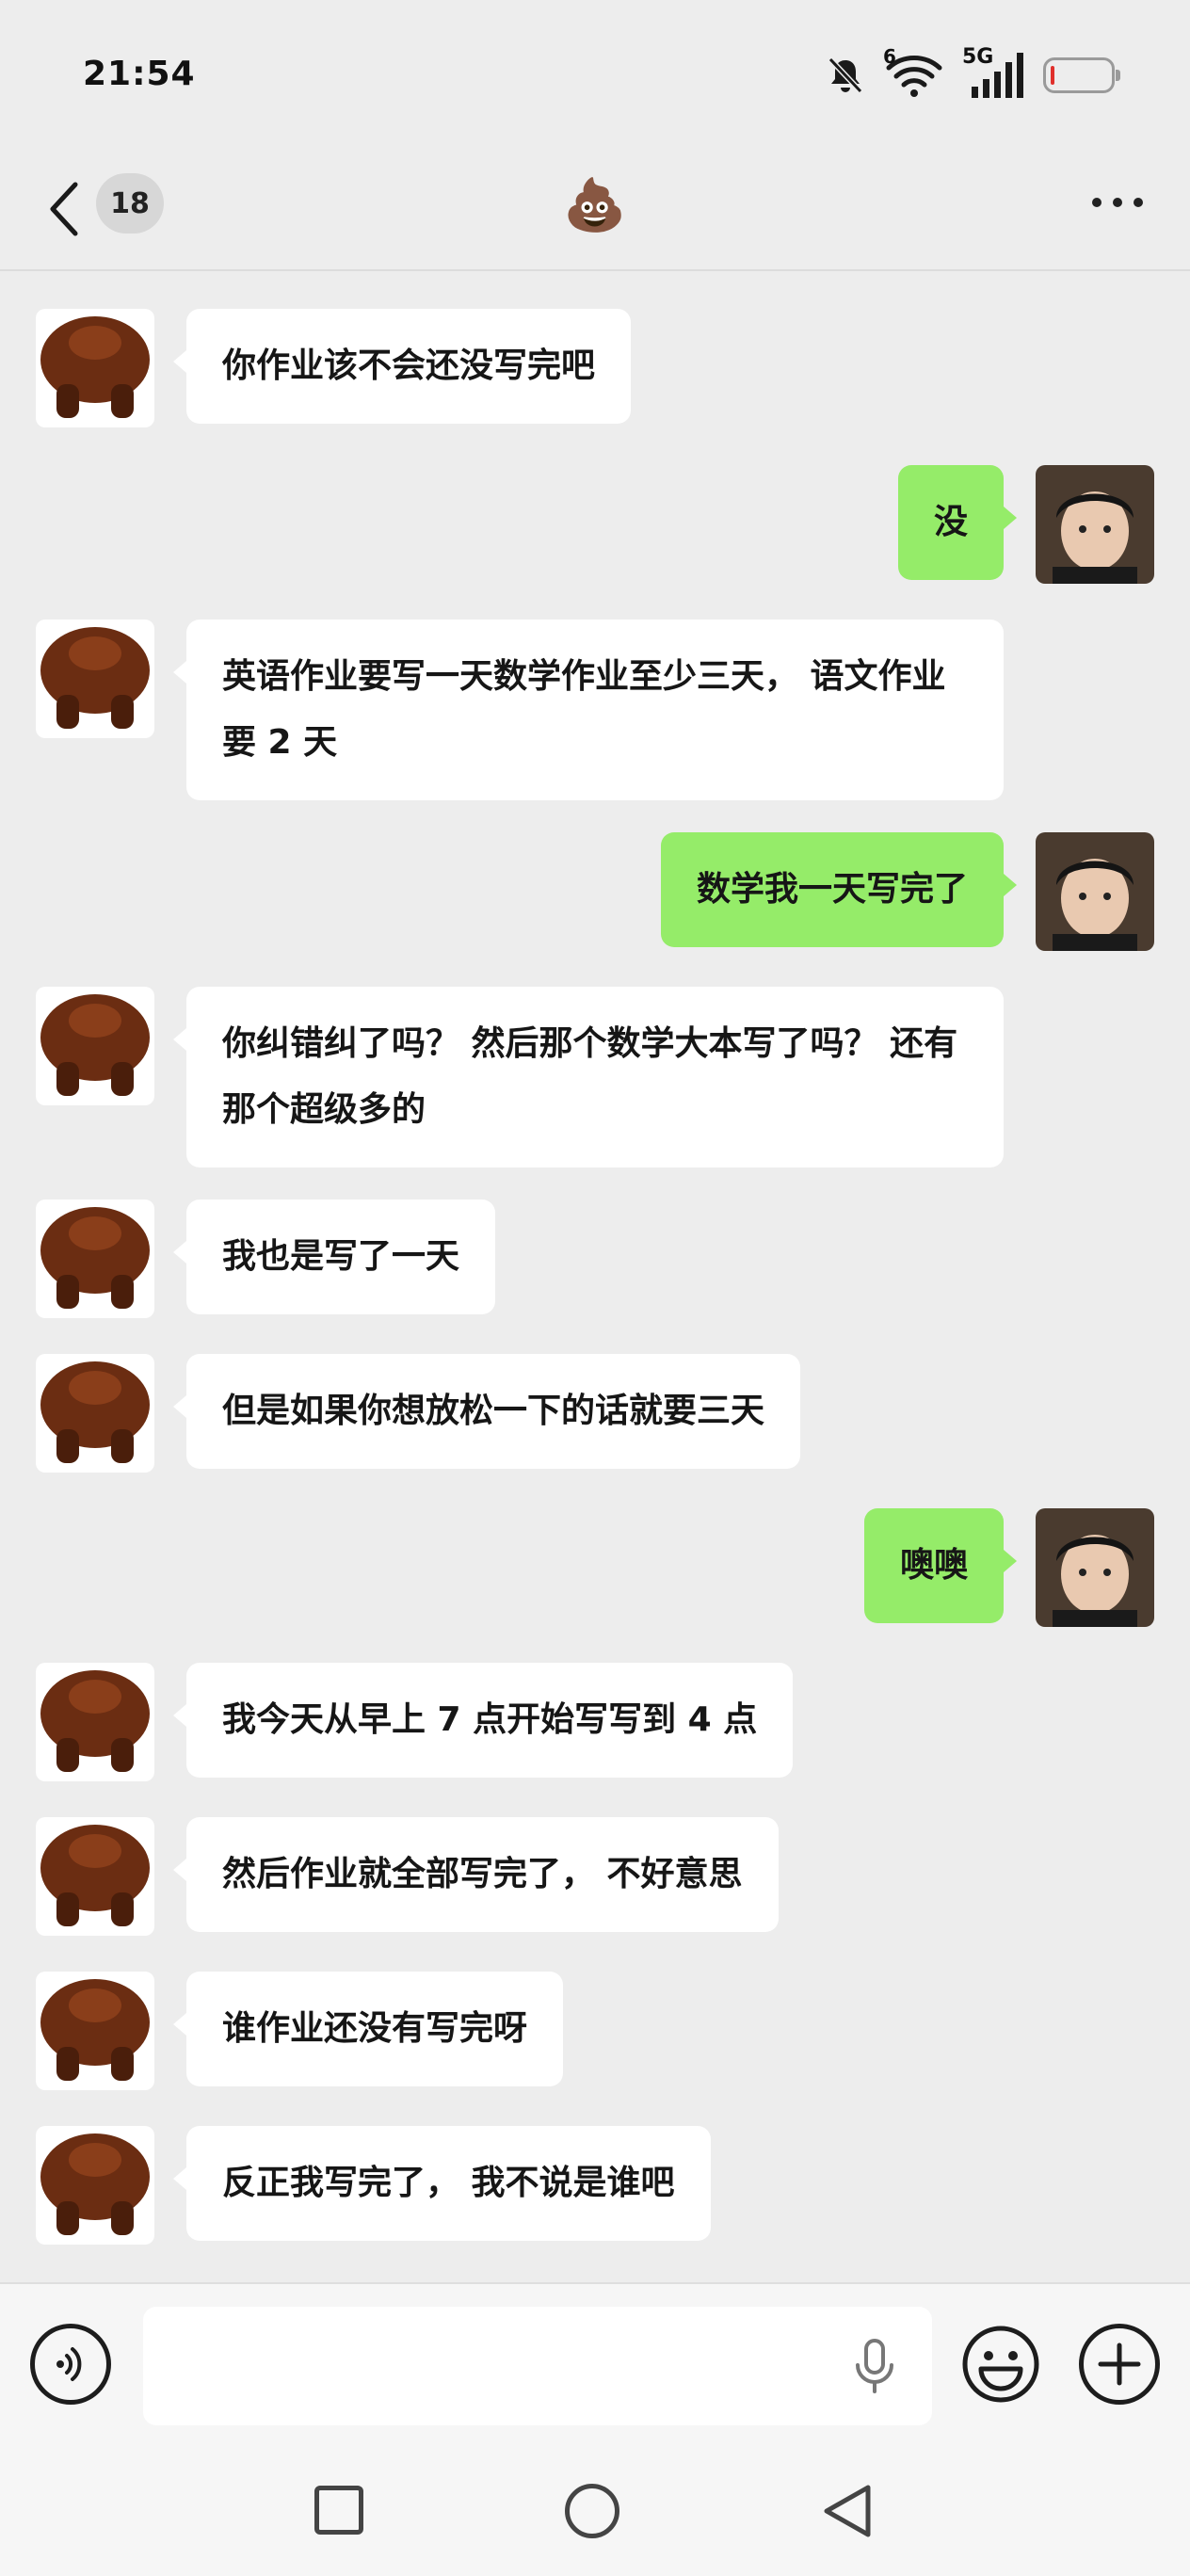  I want to click on wifi-label: 6, so click(890, 56).